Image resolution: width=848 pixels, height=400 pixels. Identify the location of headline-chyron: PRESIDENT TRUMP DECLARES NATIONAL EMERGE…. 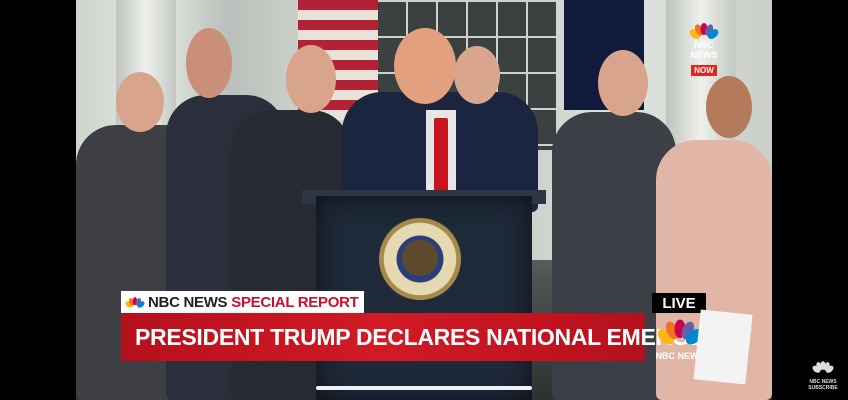
(436, 337).